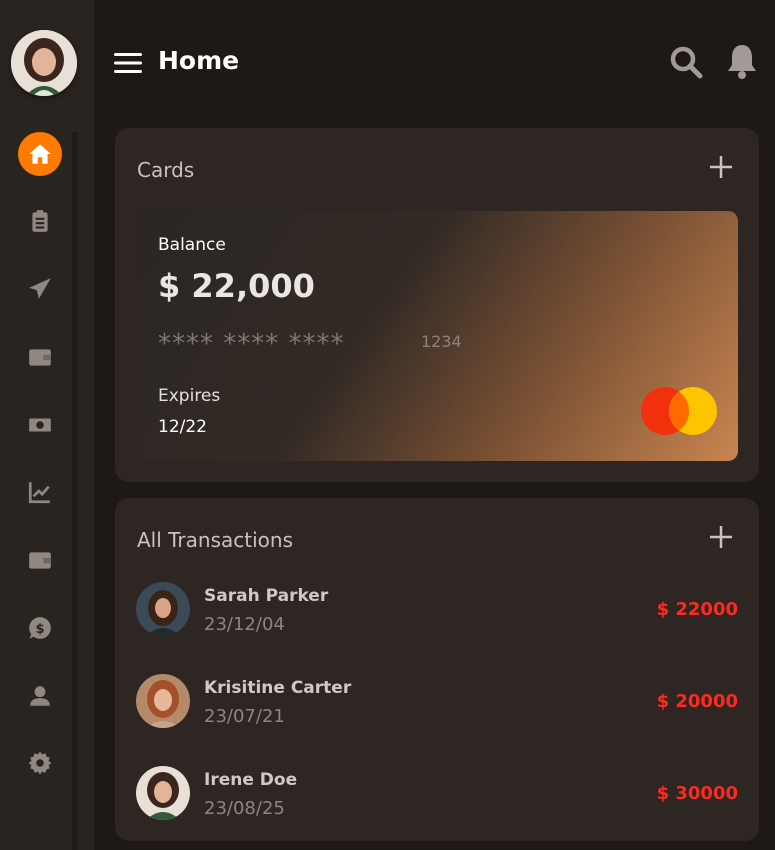  Describe the element at coordinates (244, 808) in the screenshot. I see `transaction-date: 23/08/25` at that location.